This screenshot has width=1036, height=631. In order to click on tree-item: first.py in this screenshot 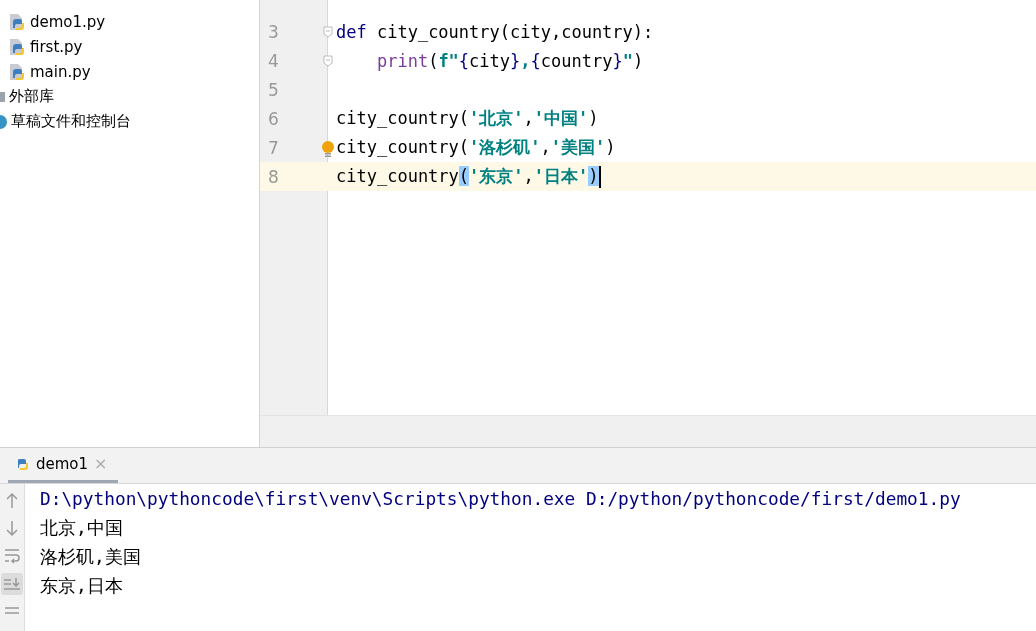, I will do `click(56, 46)`.